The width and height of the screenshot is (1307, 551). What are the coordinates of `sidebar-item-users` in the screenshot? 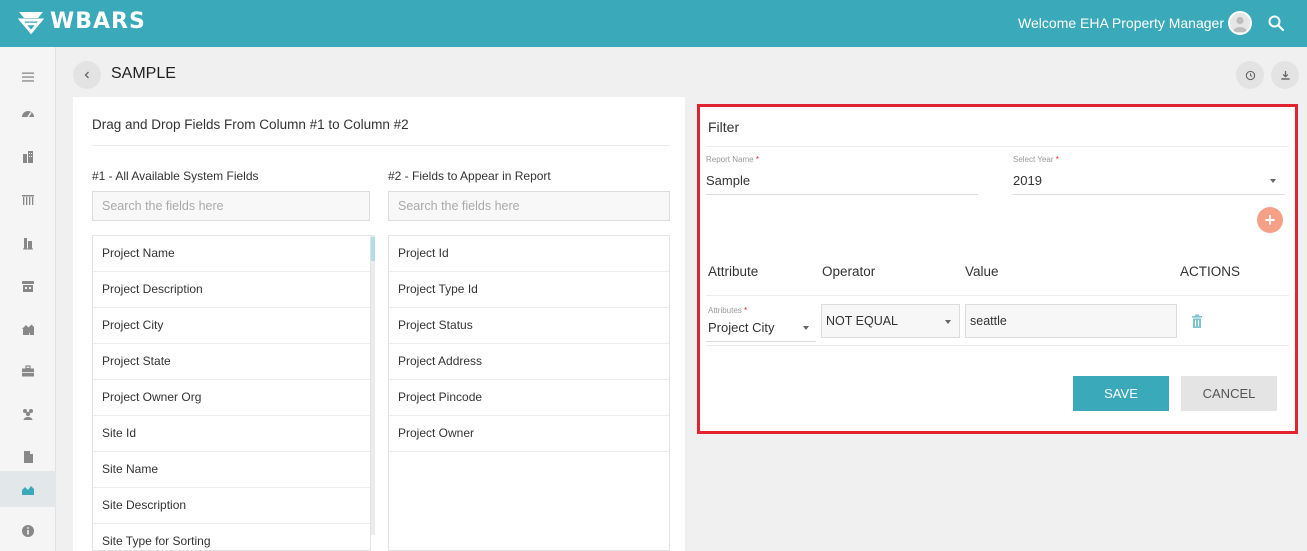 It's located at (28, 414).